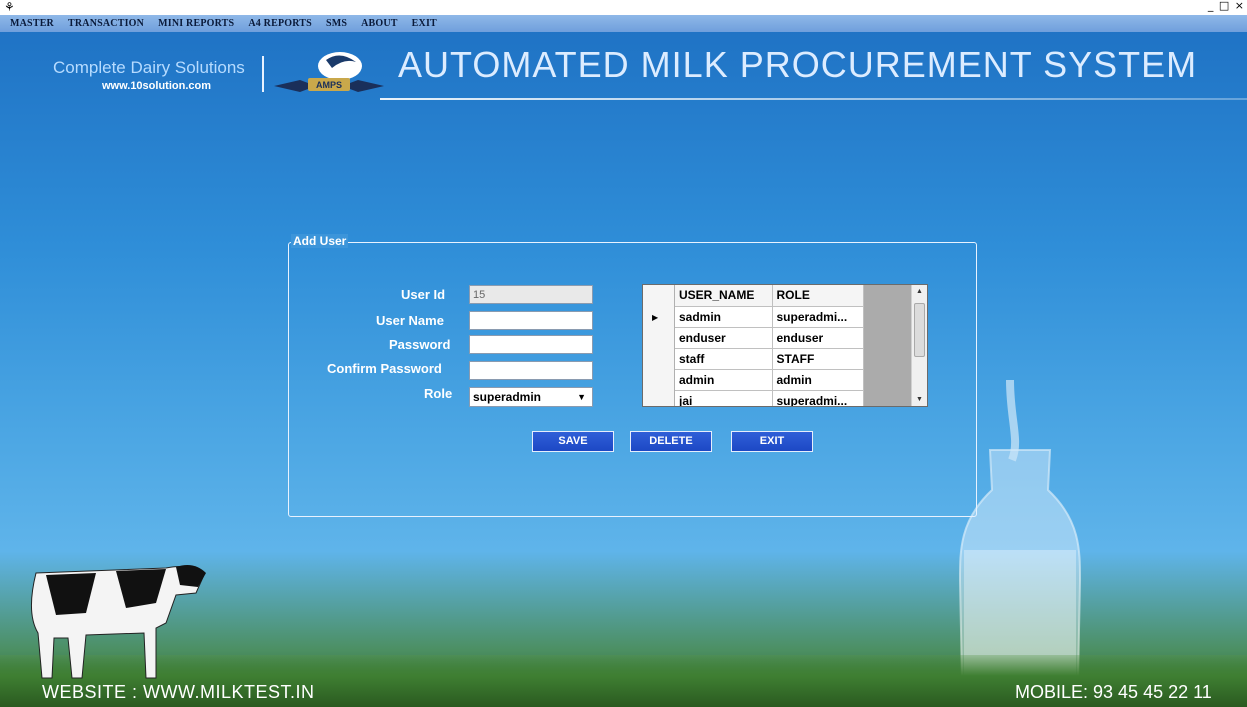  What do you see at coordinates (818, 338) in the screenshot?
I see `cell-role: enduser` at bounding box center [818, 338].